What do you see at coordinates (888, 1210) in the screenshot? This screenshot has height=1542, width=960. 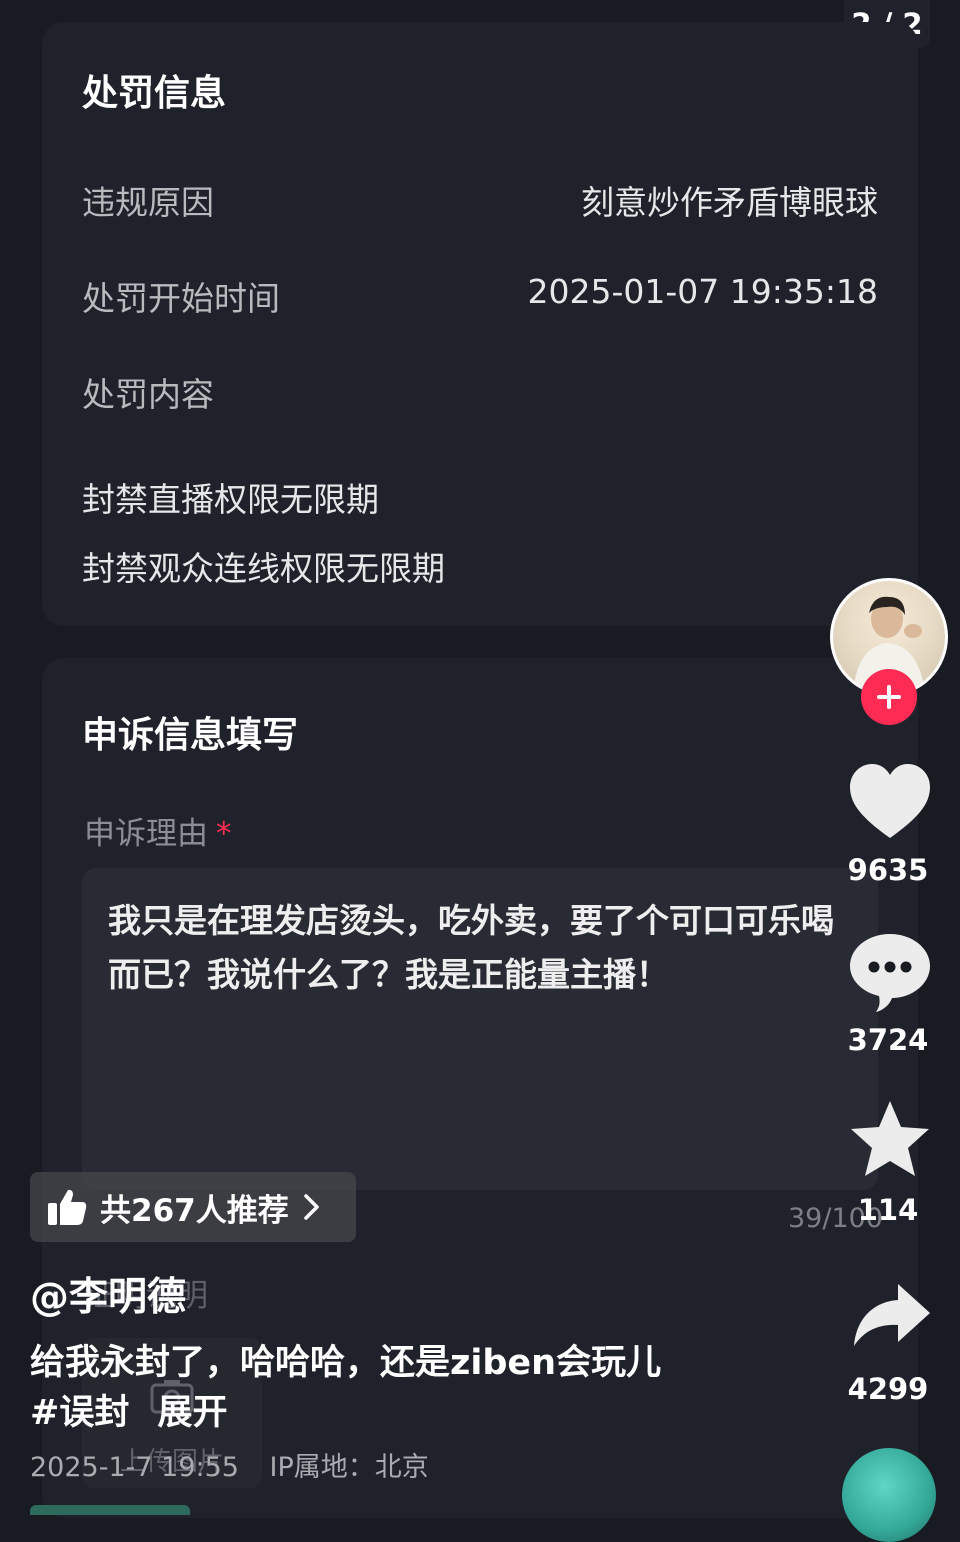 I see `favorite-count: 114` at bounding box center [888, 1210].